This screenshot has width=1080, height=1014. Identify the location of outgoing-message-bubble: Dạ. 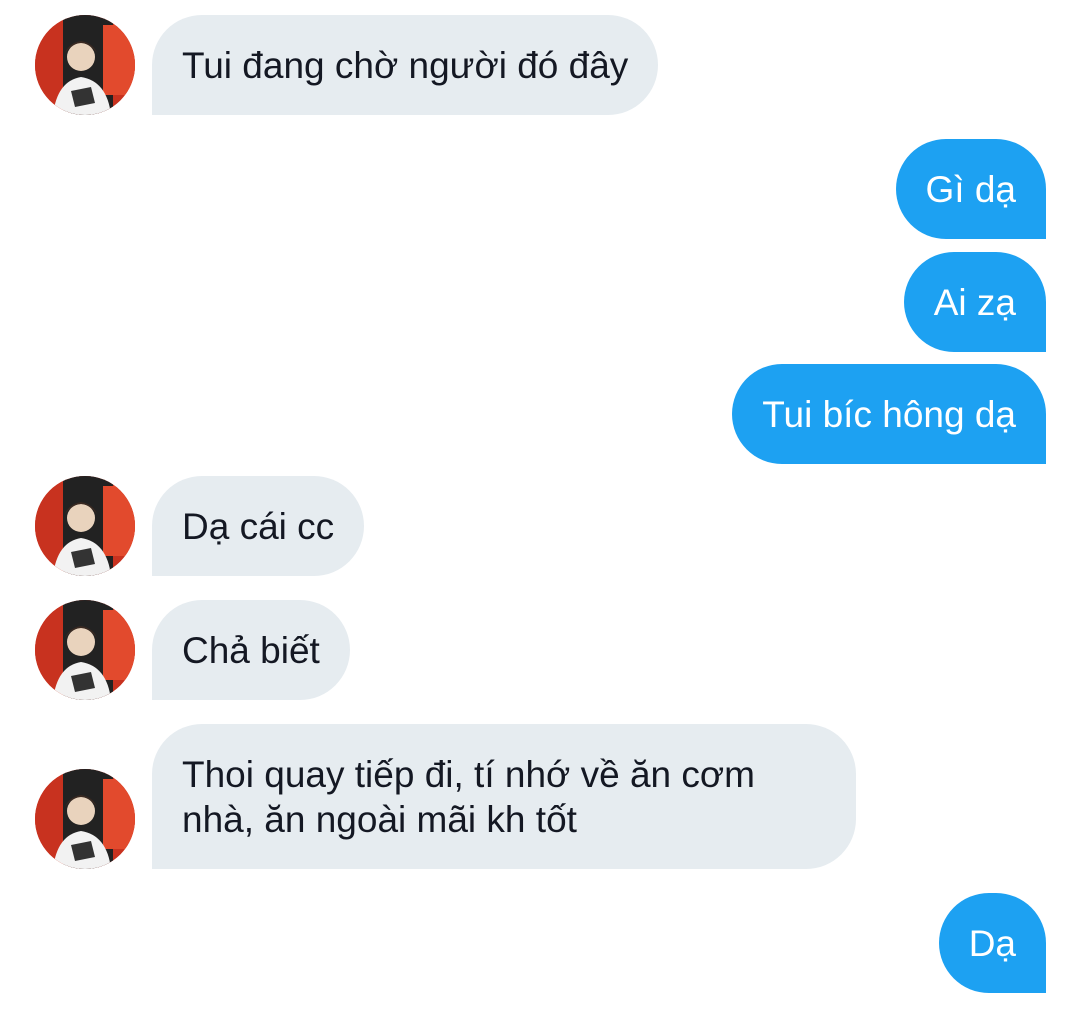
(992, 943).